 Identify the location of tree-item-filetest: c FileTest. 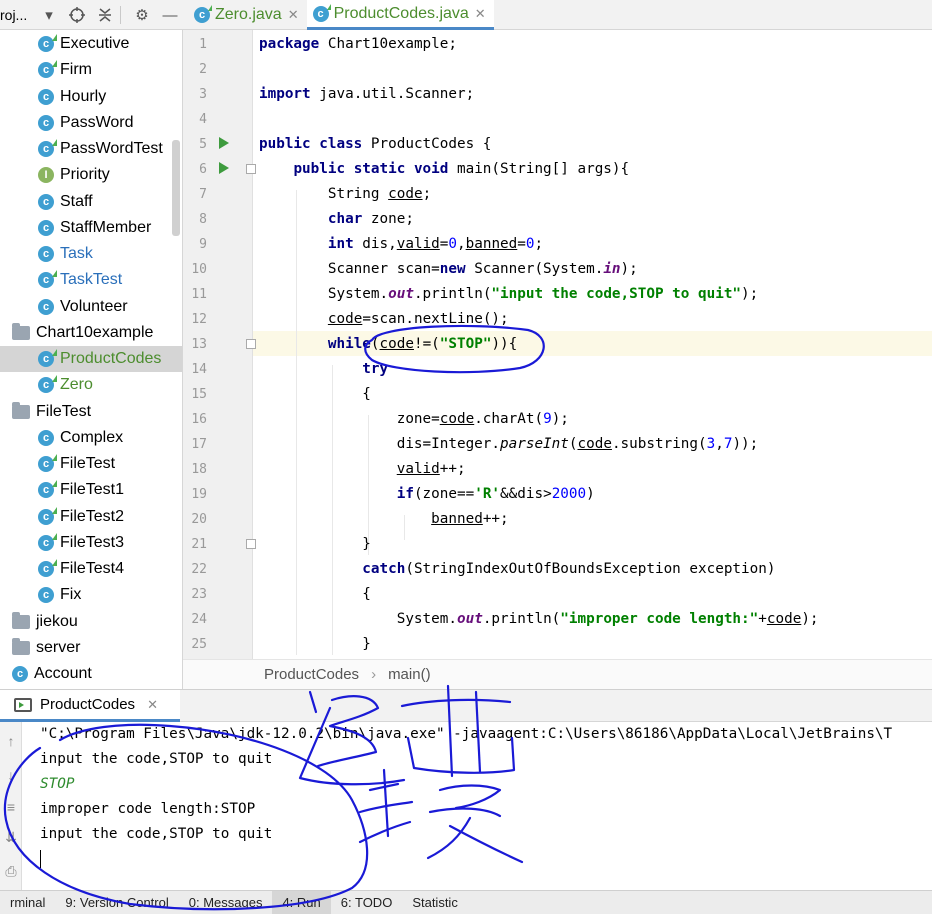
(76, 464).